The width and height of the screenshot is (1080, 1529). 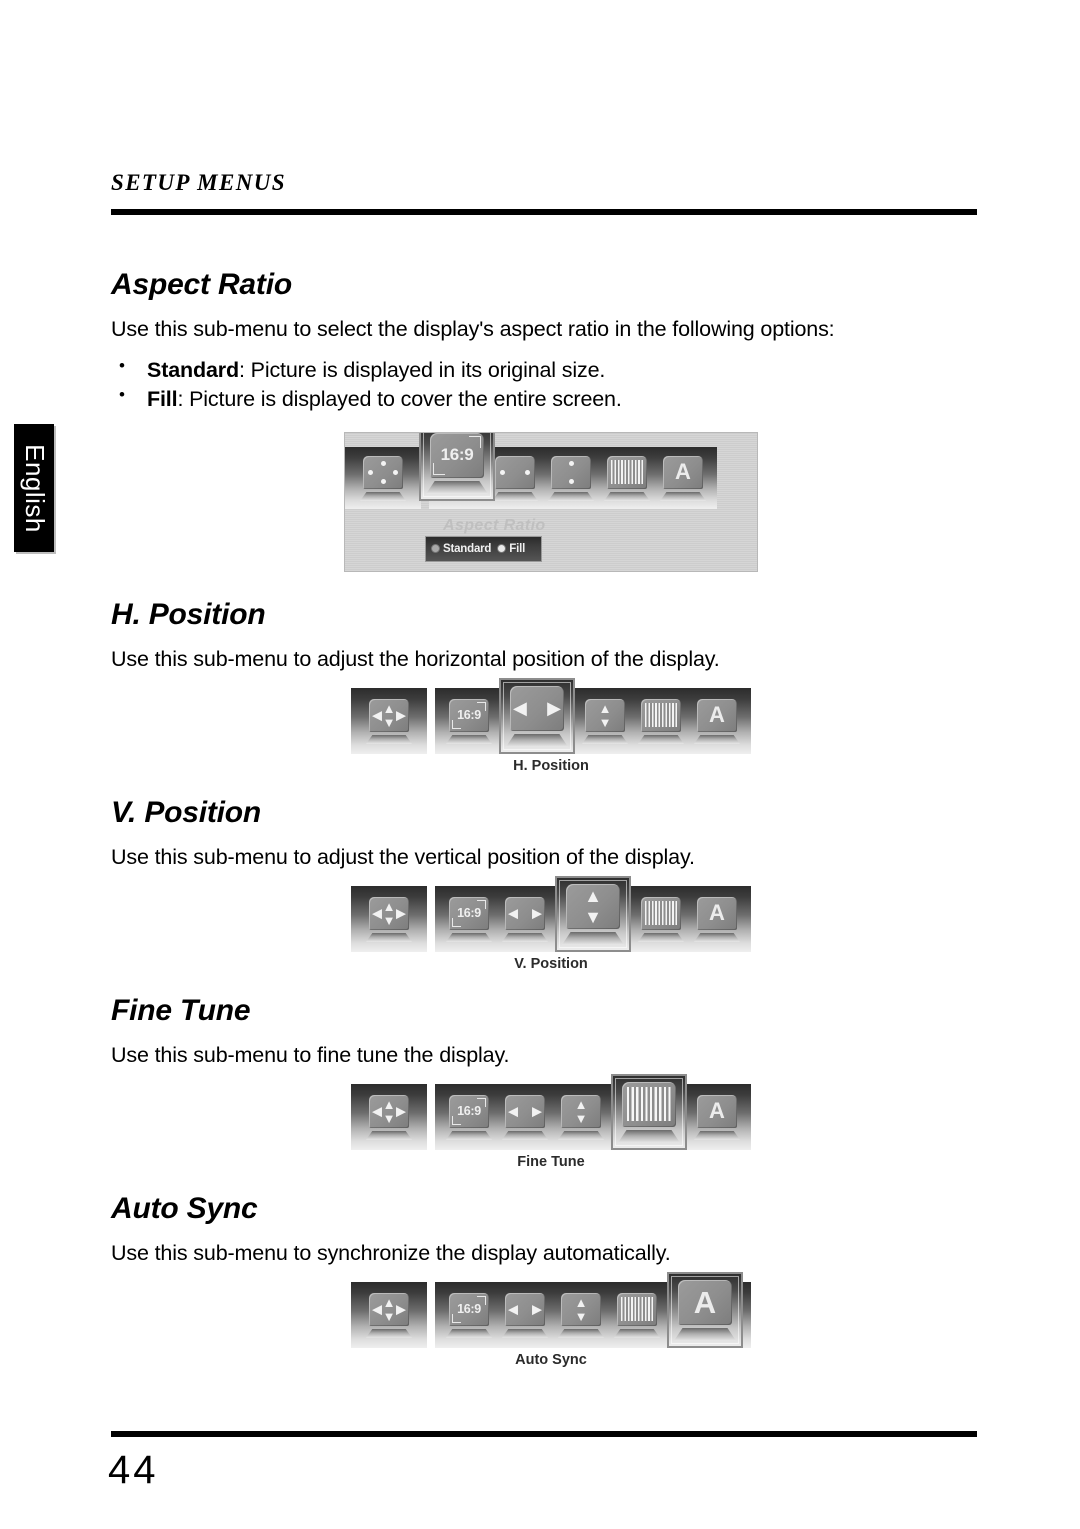 I want to click on osd-caption: V. Position, so click(x=551, y=963).